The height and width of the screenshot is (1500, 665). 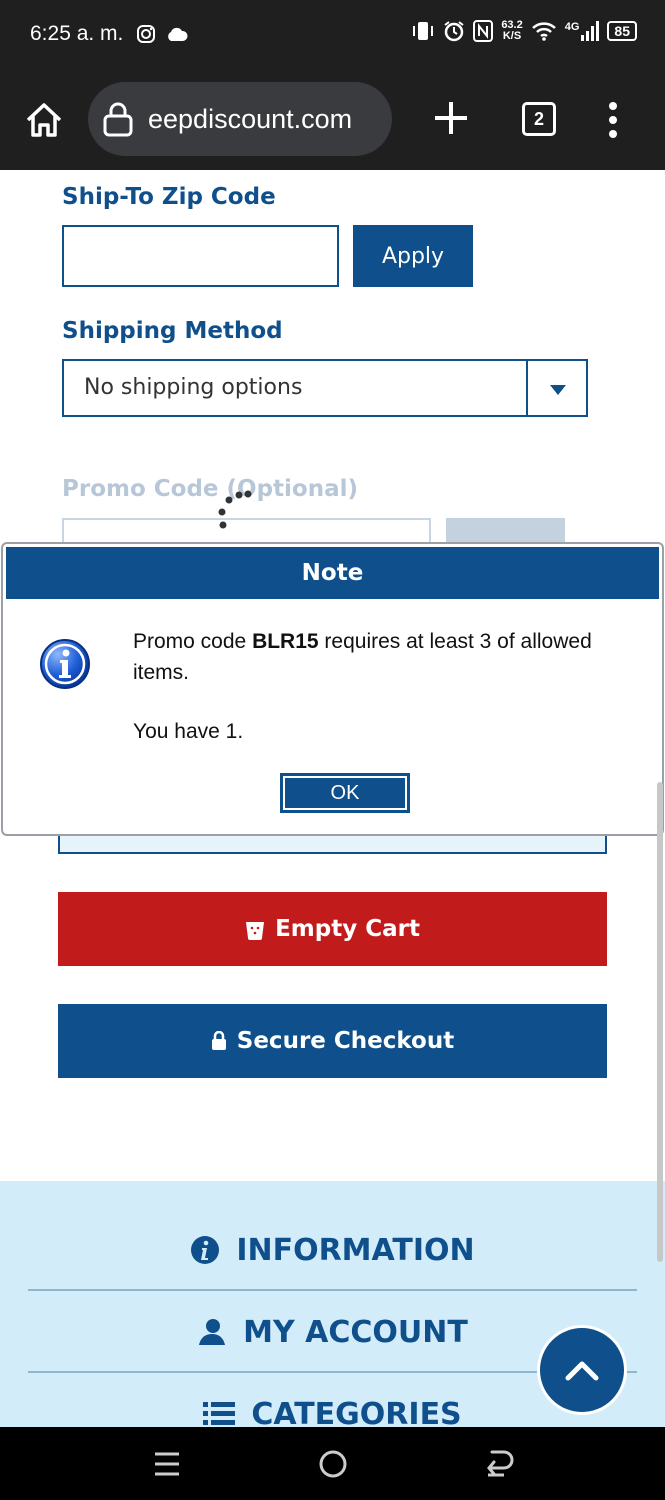 What do you see at coordinates (193, 387) in the screenshot?
I see `shipping-method-value: No shipping options` at bounding box center [193, 387].